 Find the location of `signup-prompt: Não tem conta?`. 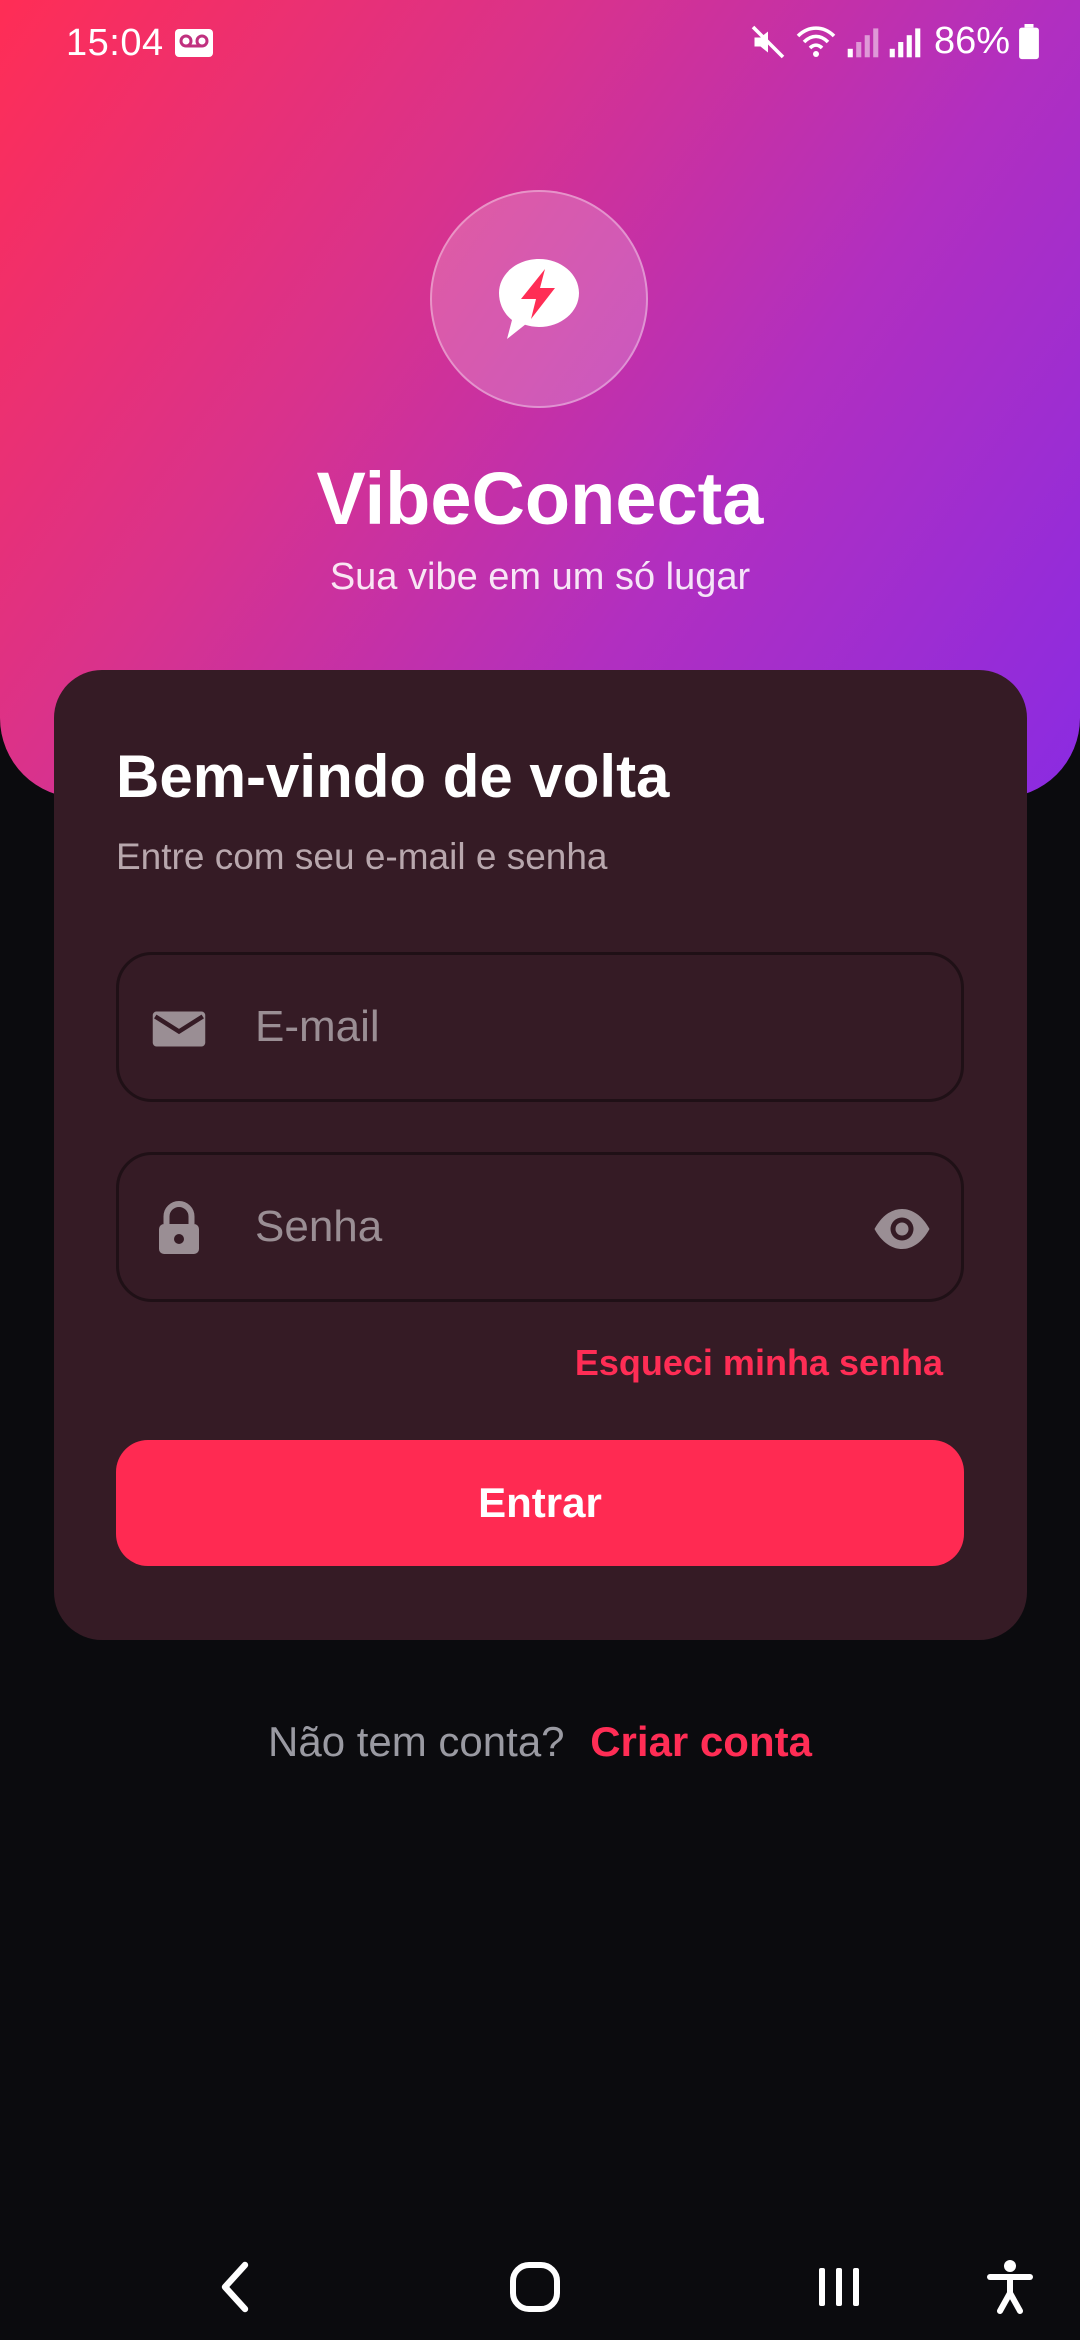

signup-prompt: Não tem conta? is located at coordinates (416, 1741).